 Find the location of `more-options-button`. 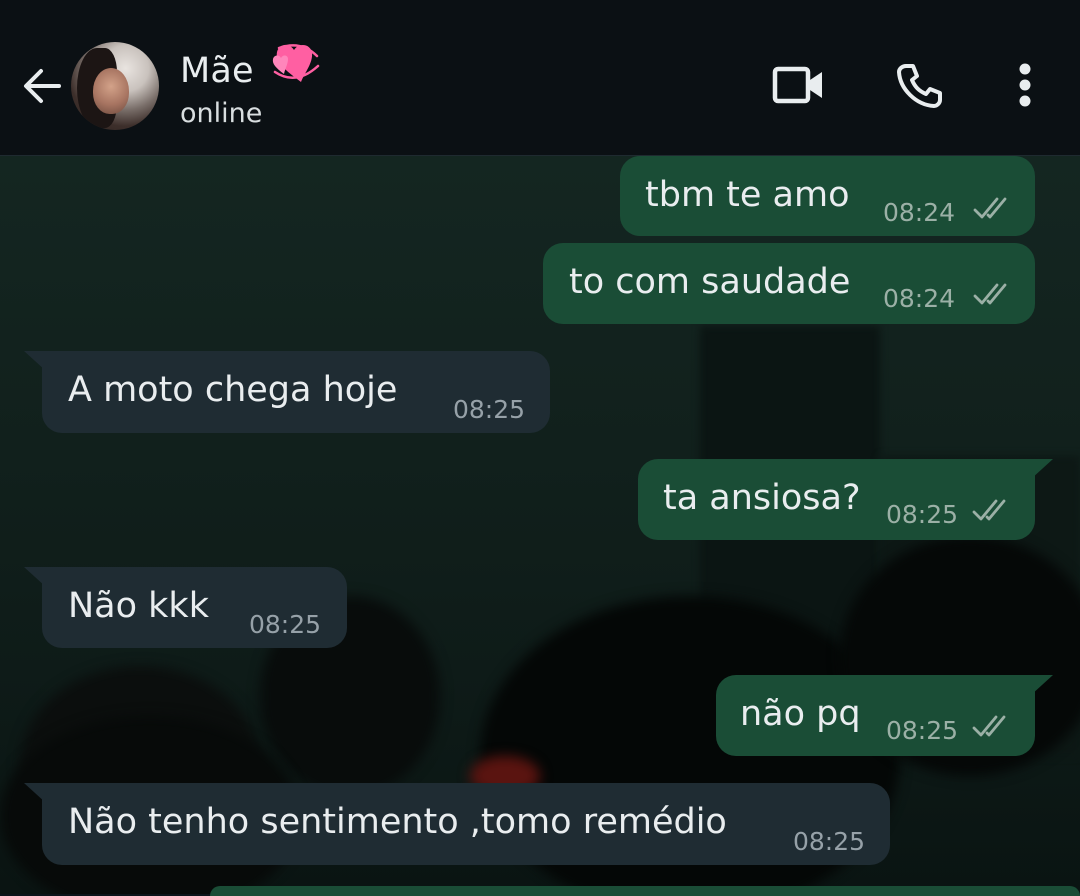

more-options-button is located at coordinates (1025, 85).